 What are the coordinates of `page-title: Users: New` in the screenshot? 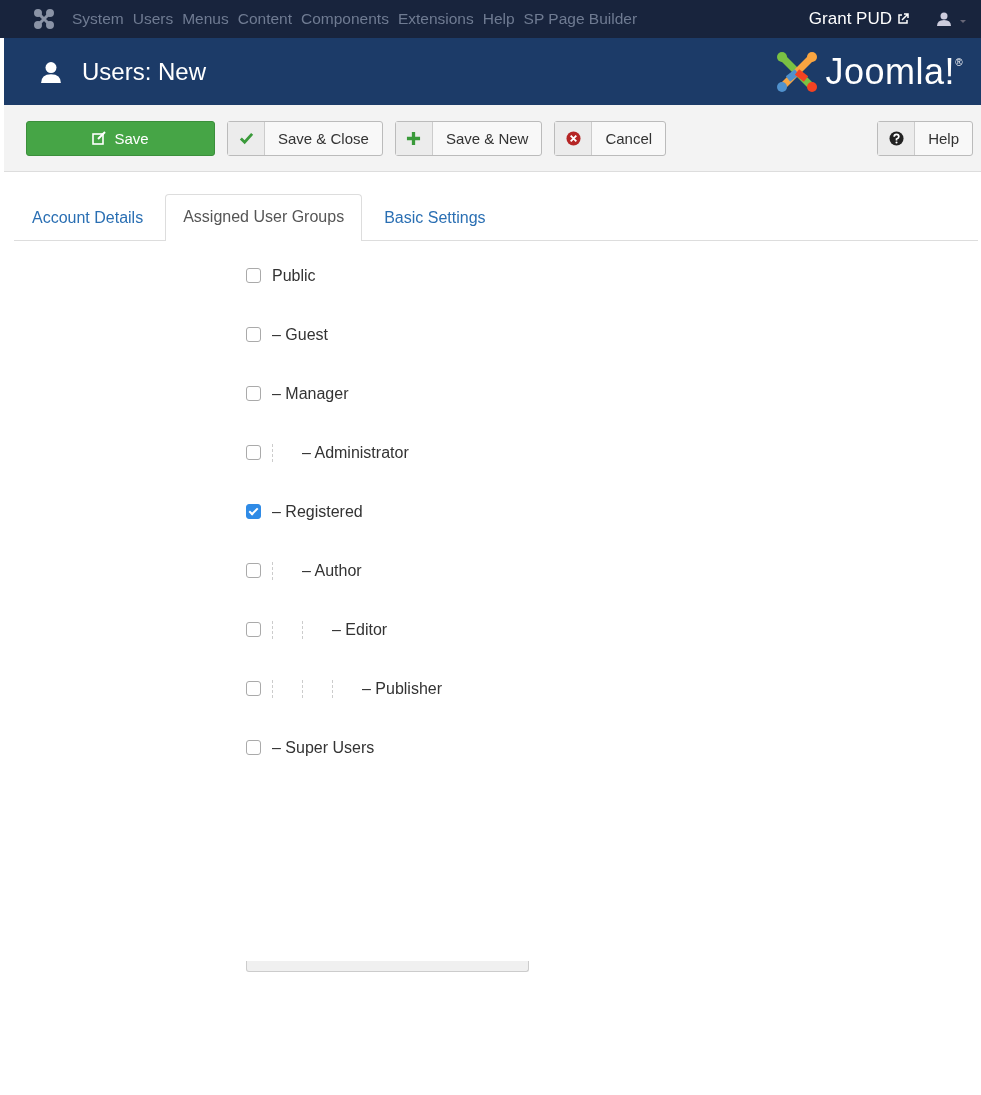 It's located at (144, 71).